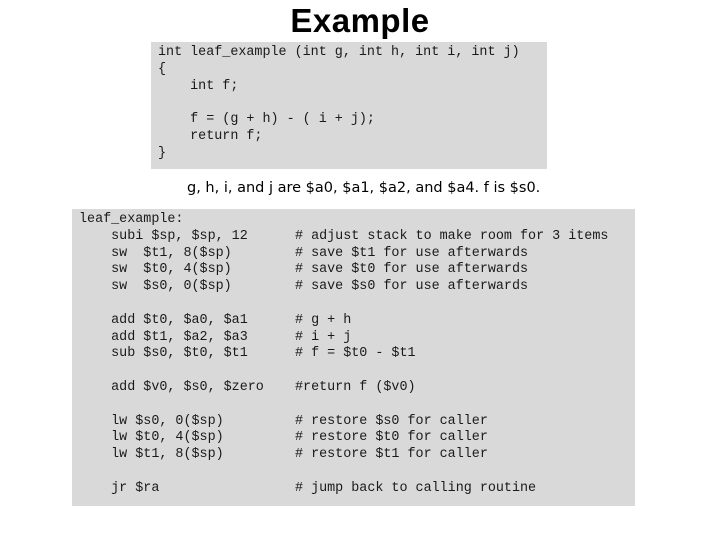  What do you see at coordinates (360, 20) in the screenshot?
I see `slide-title: Example` at bounding box center [360, 20].